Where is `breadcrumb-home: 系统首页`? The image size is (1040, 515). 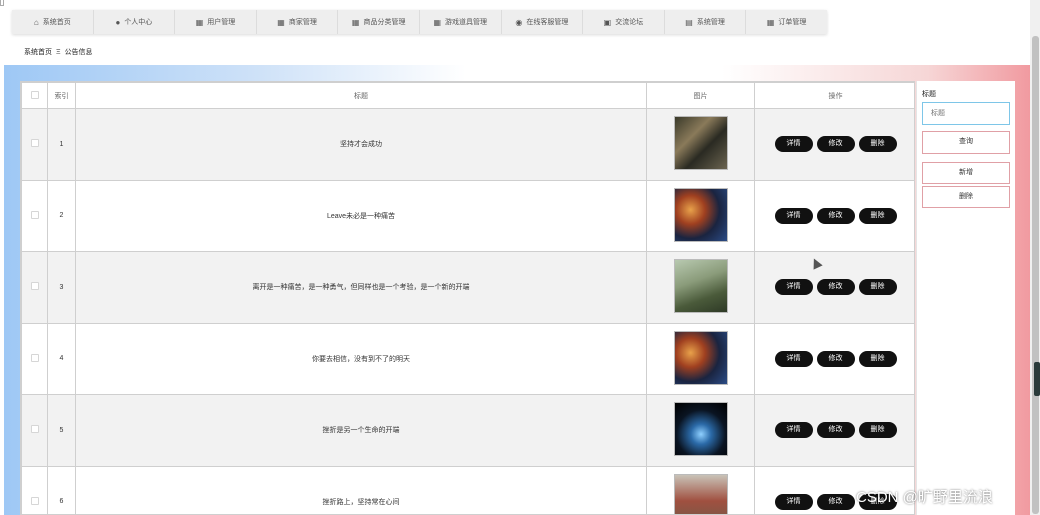
breadcrumb-home: 系统首页 is located at coordinates (38, 52).